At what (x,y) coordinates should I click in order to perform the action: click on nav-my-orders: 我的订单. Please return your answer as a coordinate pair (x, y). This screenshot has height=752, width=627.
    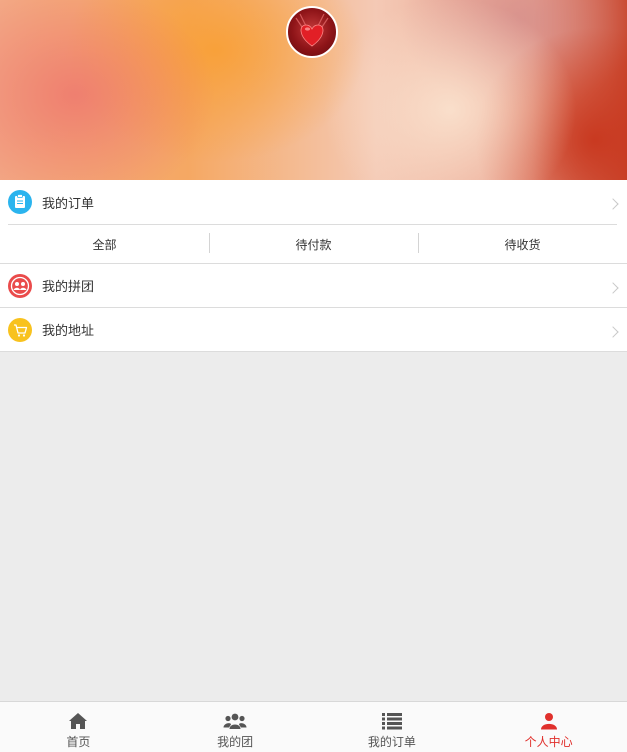
    Looking at the image, I should click on (392, 727).